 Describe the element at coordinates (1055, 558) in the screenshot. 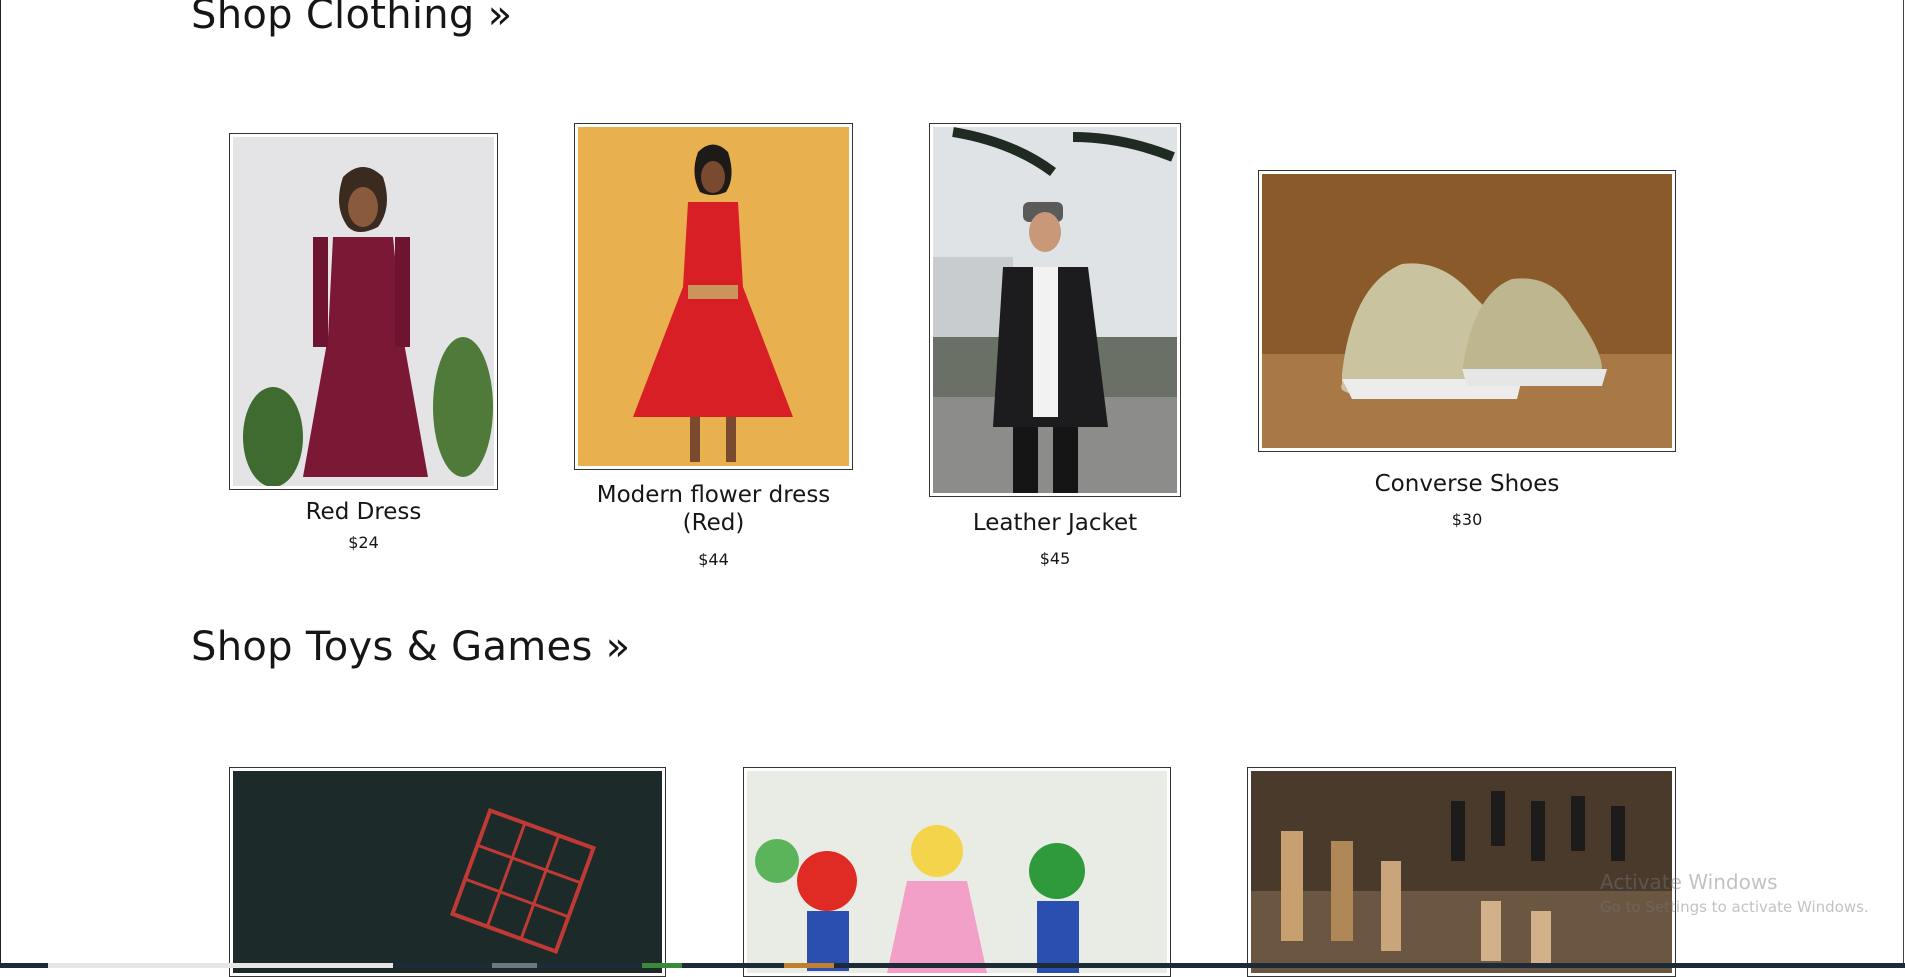

I see `product-price: $45` at that location.